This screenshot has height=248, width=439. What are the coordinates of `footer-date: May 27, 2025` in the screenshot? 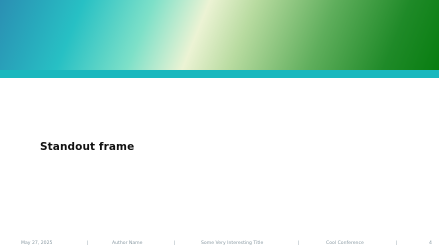 It's located at (37, 243).